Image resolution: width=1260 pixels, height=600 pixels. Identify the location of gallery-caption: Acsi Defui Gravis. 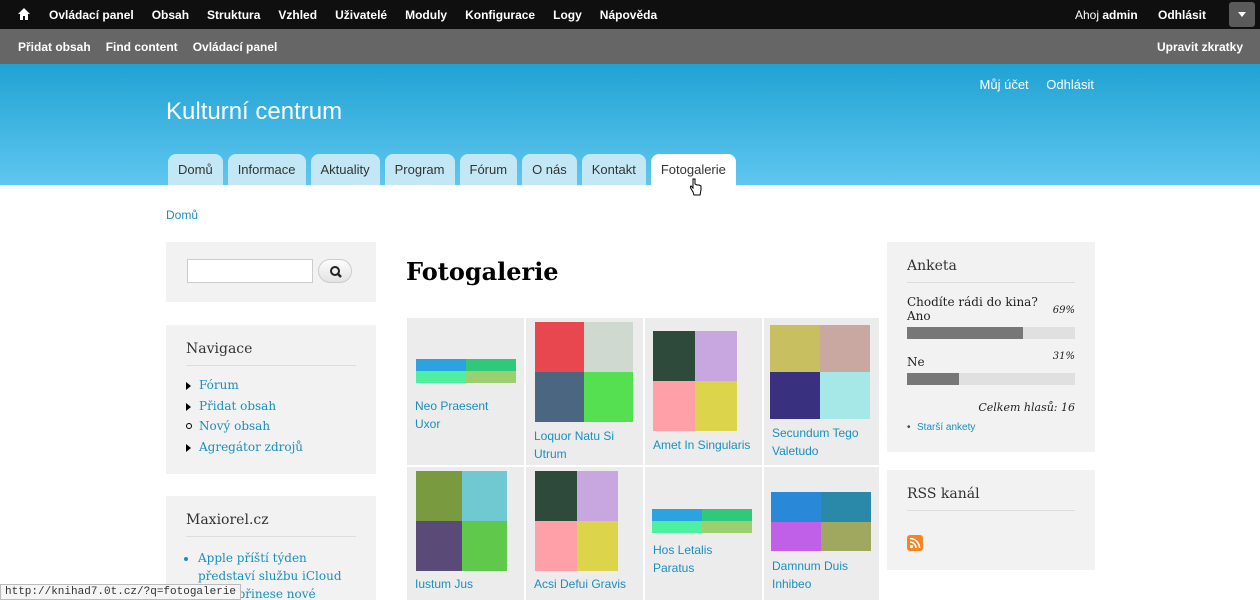
(584, 584).